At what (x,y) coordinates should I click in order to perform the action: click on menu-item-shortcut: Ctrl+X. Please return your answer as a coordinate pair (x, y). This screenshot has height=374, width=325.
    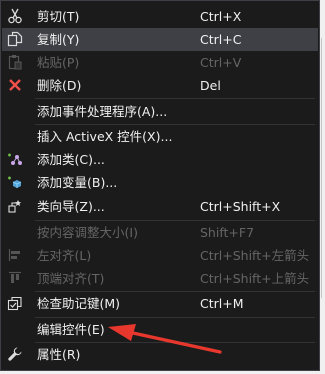
    Looking at the image, I should click on (221, 16).